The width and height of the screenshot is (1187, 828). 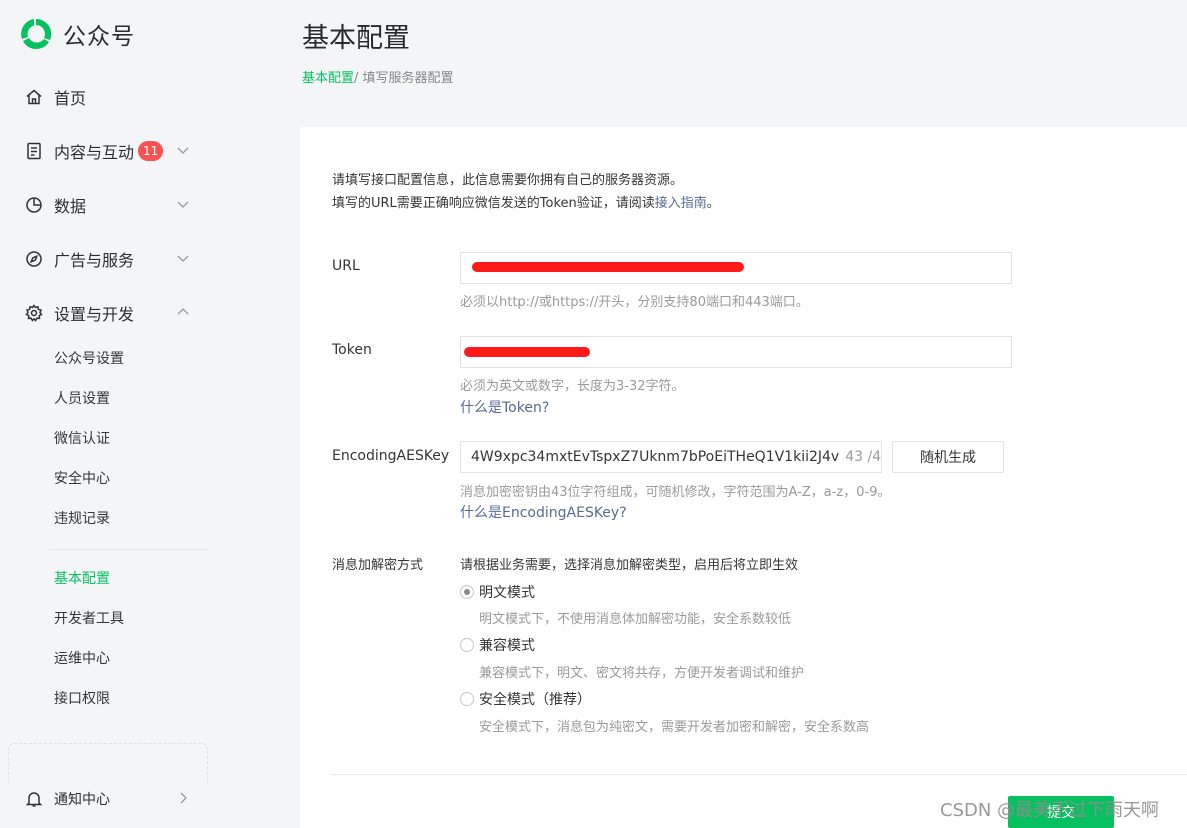 I want to click on radio-plaintext-mode: 明文模式, so click(x=497, y=592).